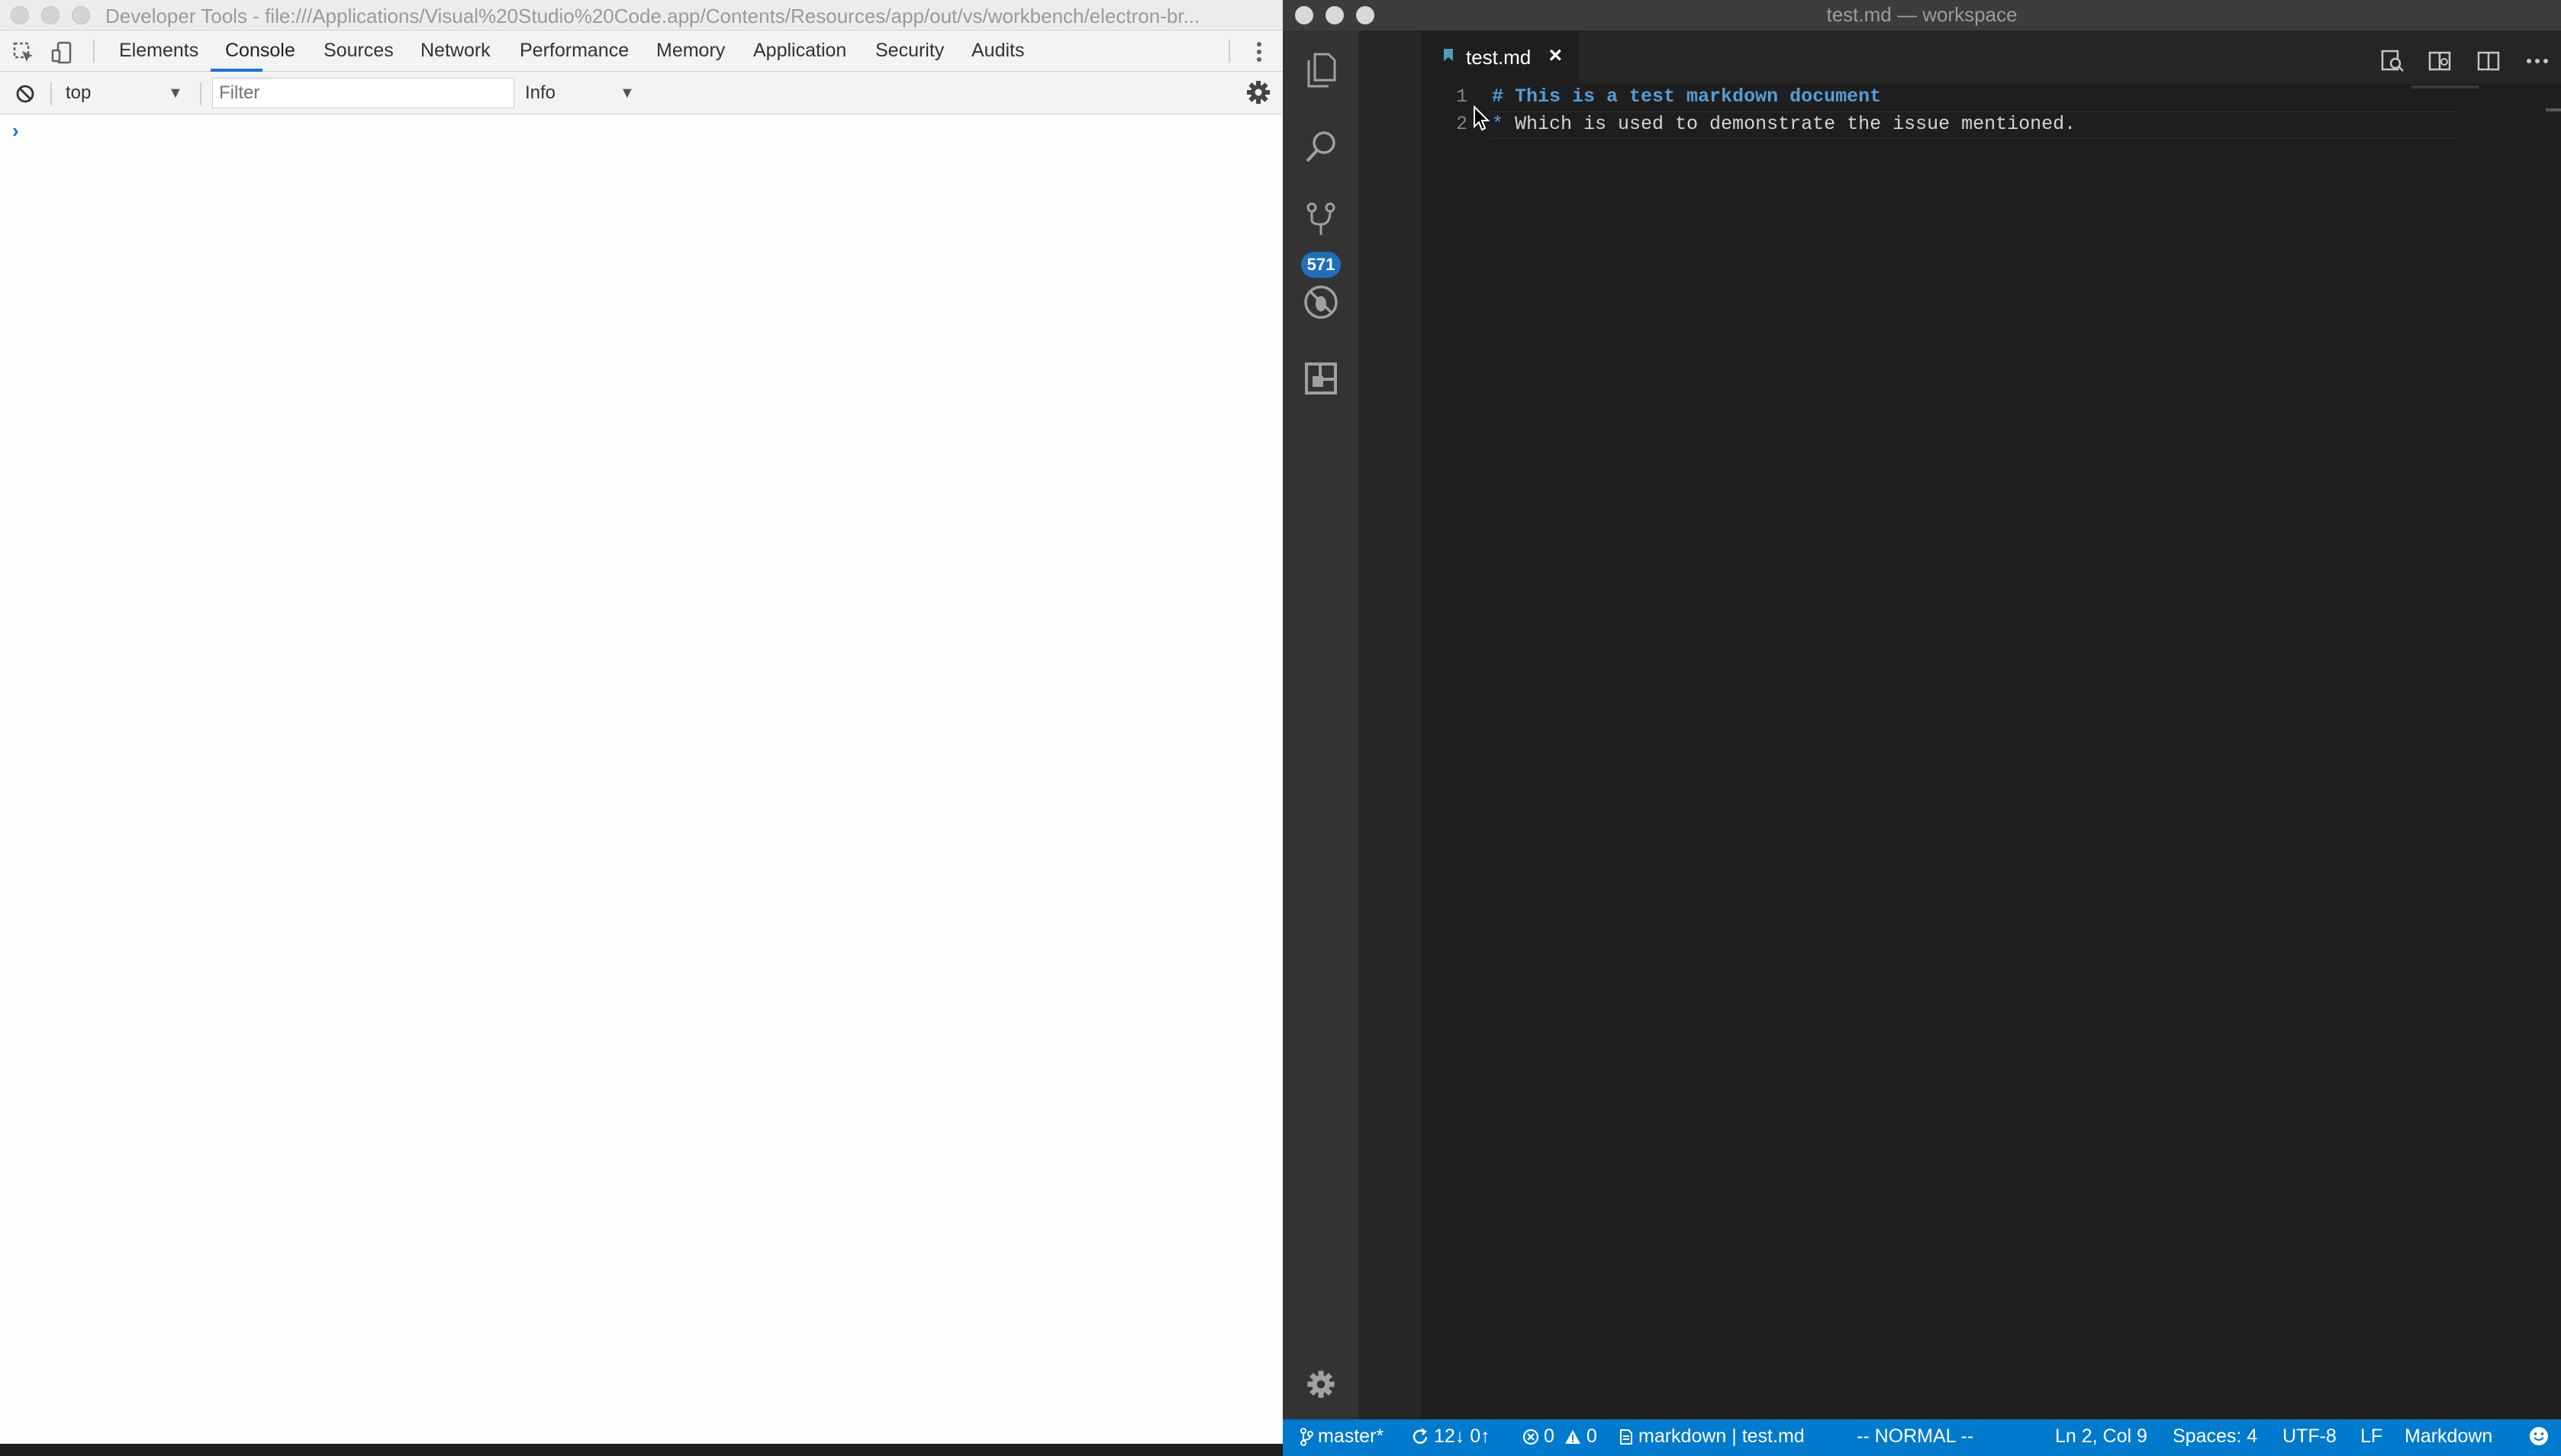 The height and width of the screenshot is (1456, 2561). I want to click on tab-security: Security, so click(909, 51).